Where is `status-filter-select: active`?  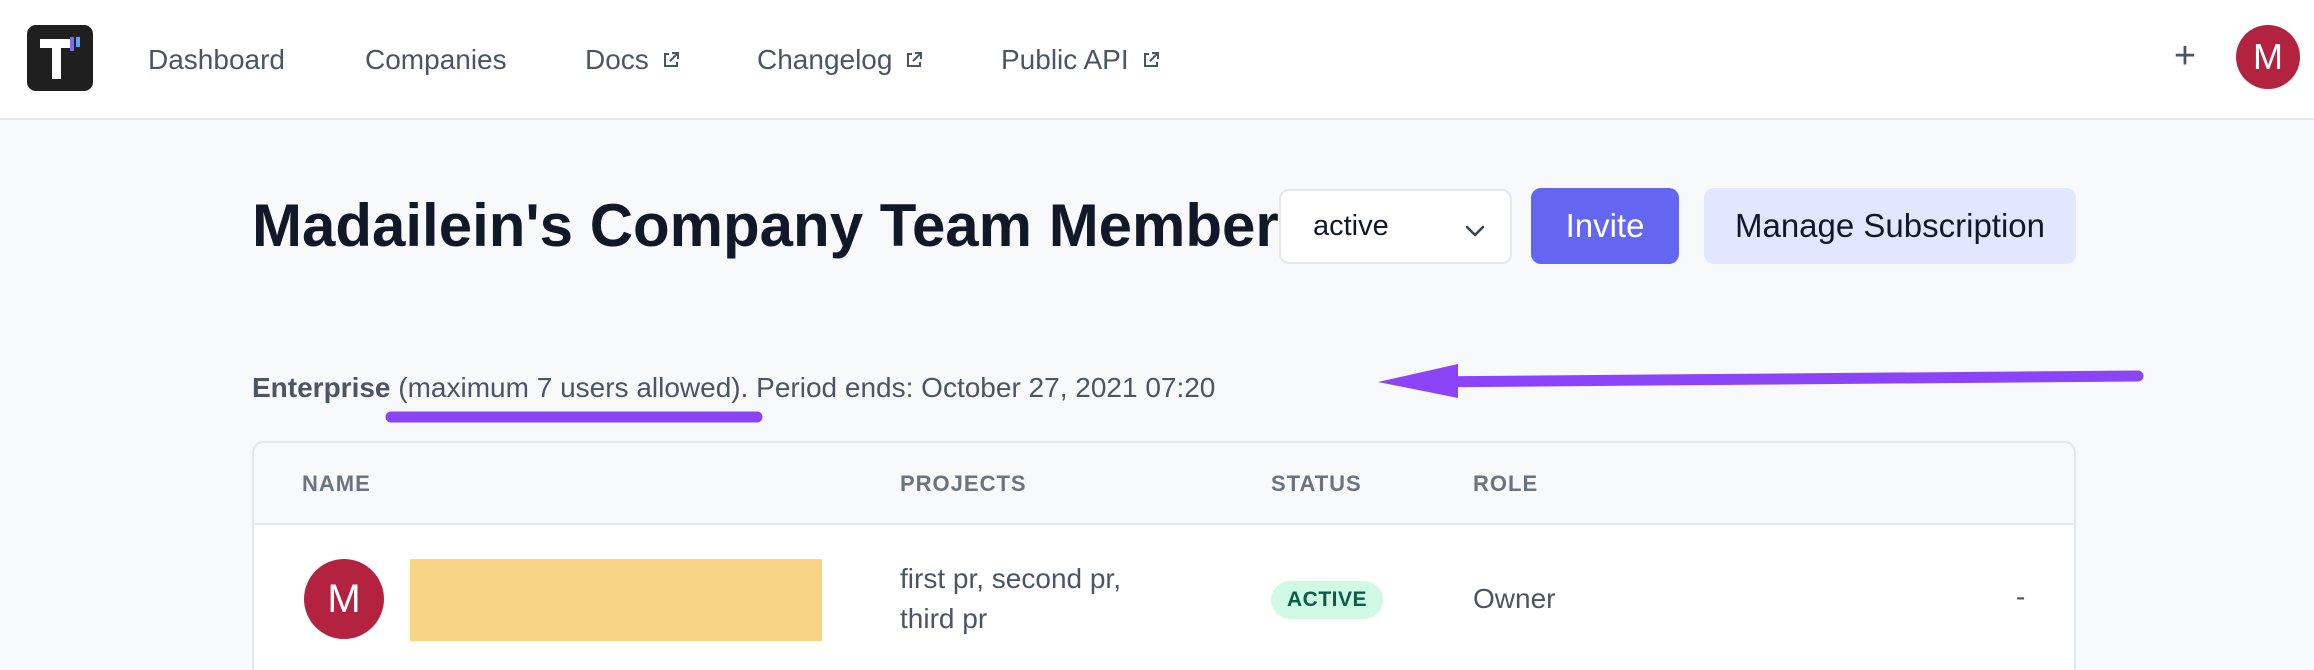 status-filter-select: active is located at coordinates (1395, 226).